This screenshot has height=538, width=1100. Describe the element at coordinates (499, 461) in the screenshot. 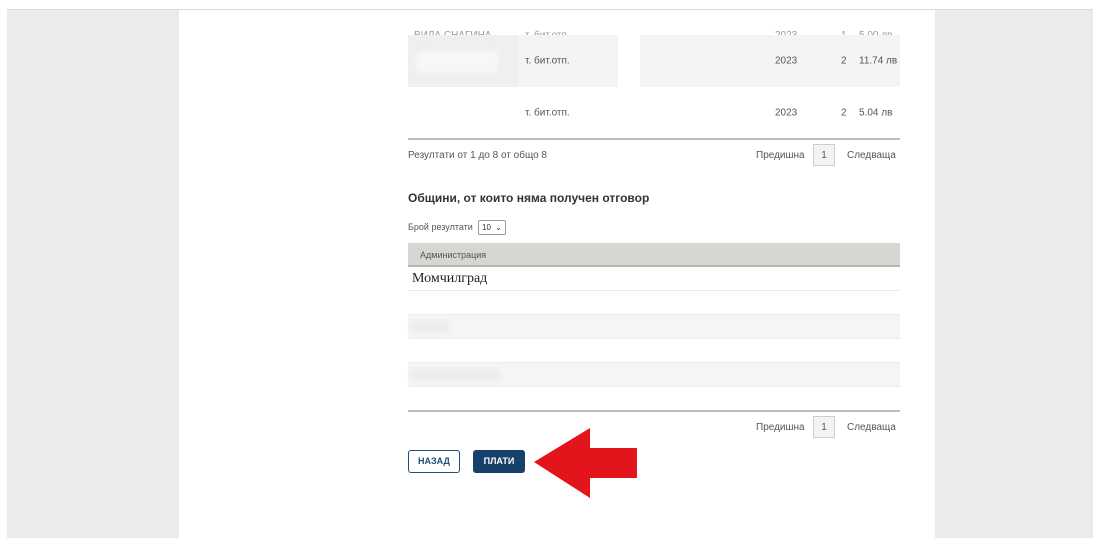

I see `pay-button: ПЛАТИ` at that location.